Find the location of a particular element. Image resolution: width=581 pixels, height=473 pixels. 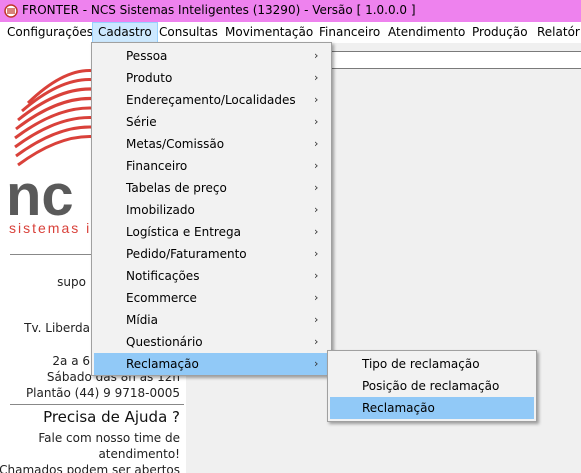

menu-item-enderecamento: Endereçamento/Localidades › is located at coordinates (211, 100).